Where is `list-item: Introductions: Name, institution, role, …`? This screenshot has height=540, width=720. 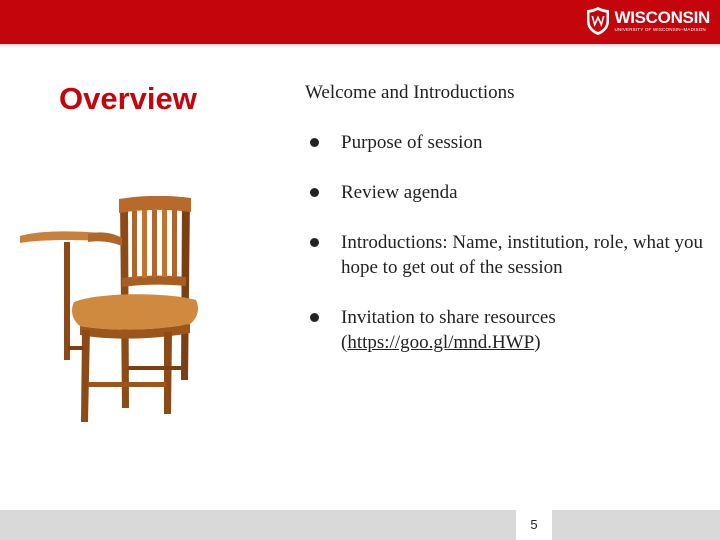
list-item: Introductions: Name, institution, role, … is located at coordinates (505, 255).